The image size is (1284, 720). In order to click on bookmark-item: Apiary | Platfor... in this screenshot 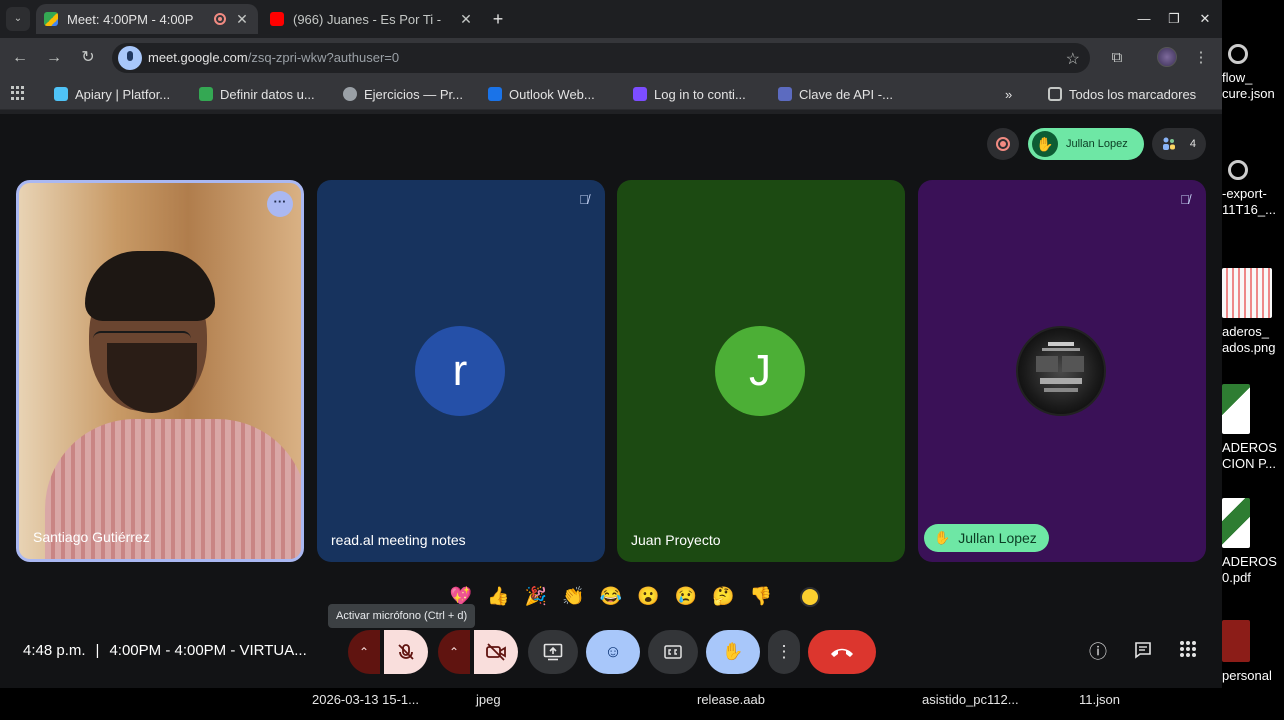, I will do `click(112, 94)`.